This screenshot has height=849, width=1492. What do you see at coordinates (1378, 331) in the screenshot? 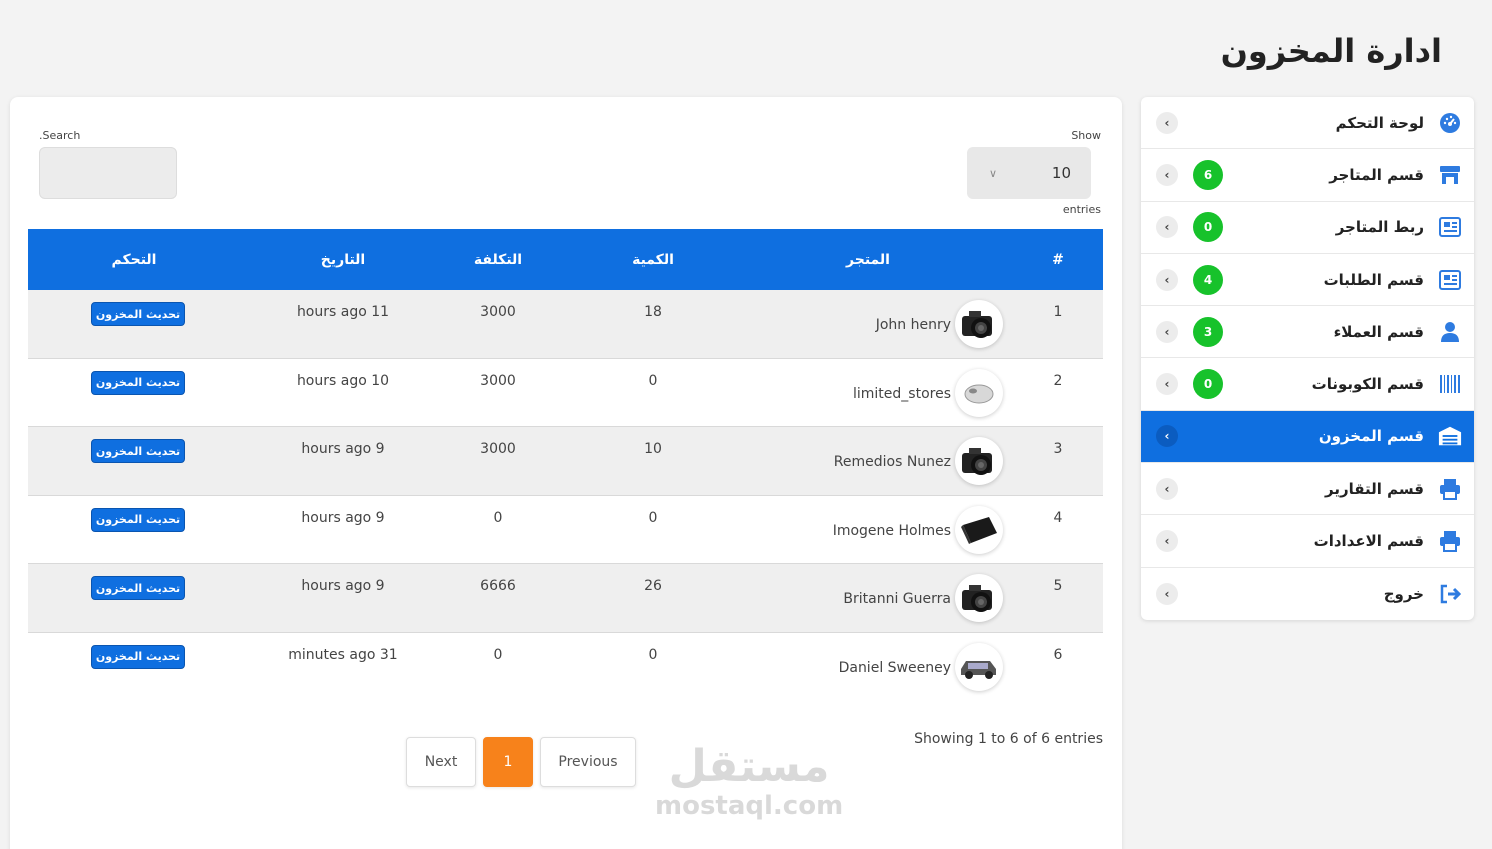
I see `sidebar-item-label: قسم العملاء` at bounding box center [1378, 331].